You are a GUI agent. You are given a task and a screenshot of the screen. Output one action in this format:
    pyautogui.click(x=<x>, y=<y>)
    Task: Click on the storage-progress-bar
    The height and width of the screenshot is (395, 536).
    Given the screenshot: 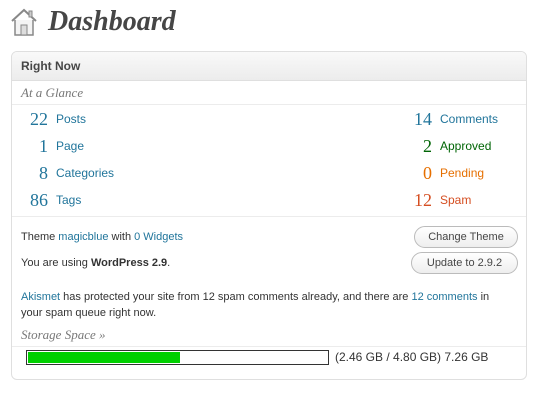 What is the action you would take?
    pyautogui.click(x=177, y=357)
    